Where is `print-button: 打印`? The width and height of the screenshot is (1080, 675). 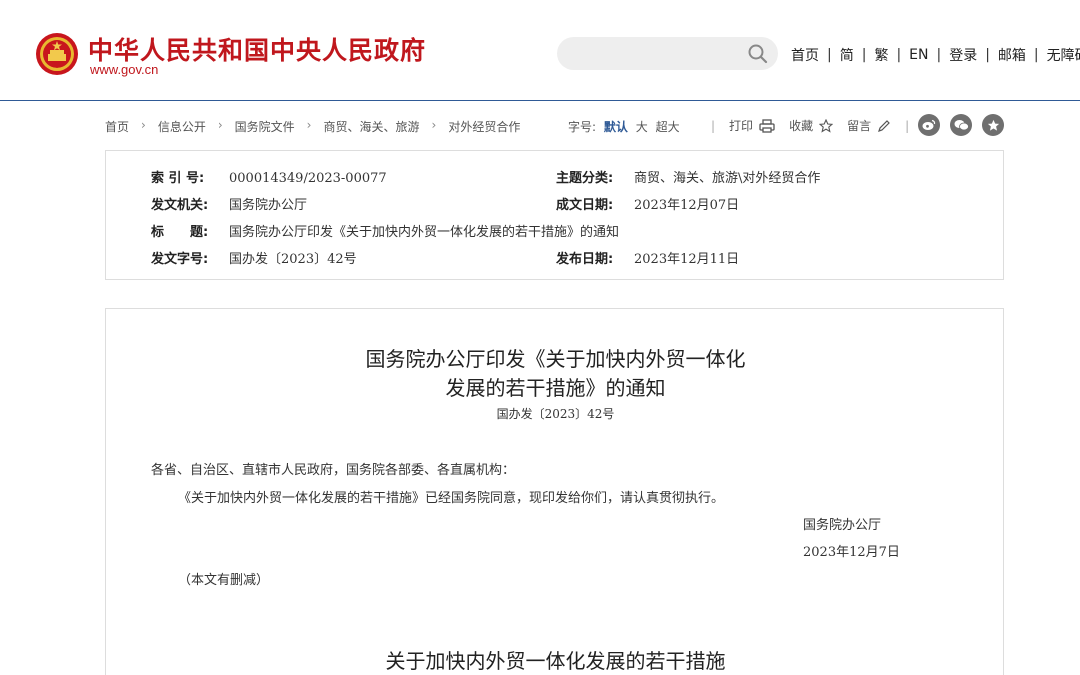
print-button: 打印 is located at coordinates (752, 125).